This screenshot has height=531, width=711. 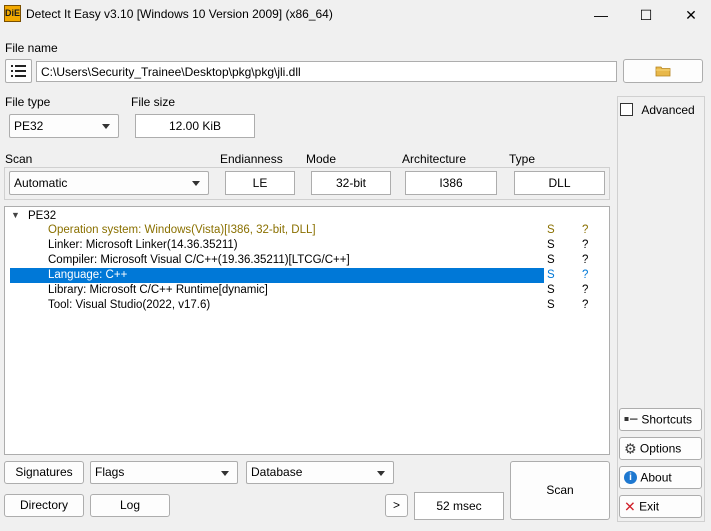 What do you see at coordinates (351, 183) in the screenshot?
I see `mode-field: 32-bit` at bounding box center [351, 183].